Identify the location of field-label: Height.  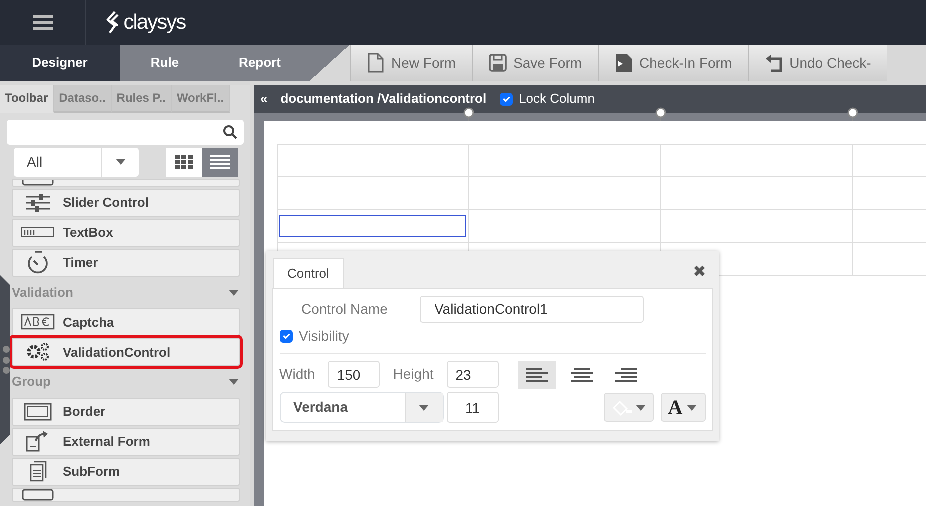
(413, 374).